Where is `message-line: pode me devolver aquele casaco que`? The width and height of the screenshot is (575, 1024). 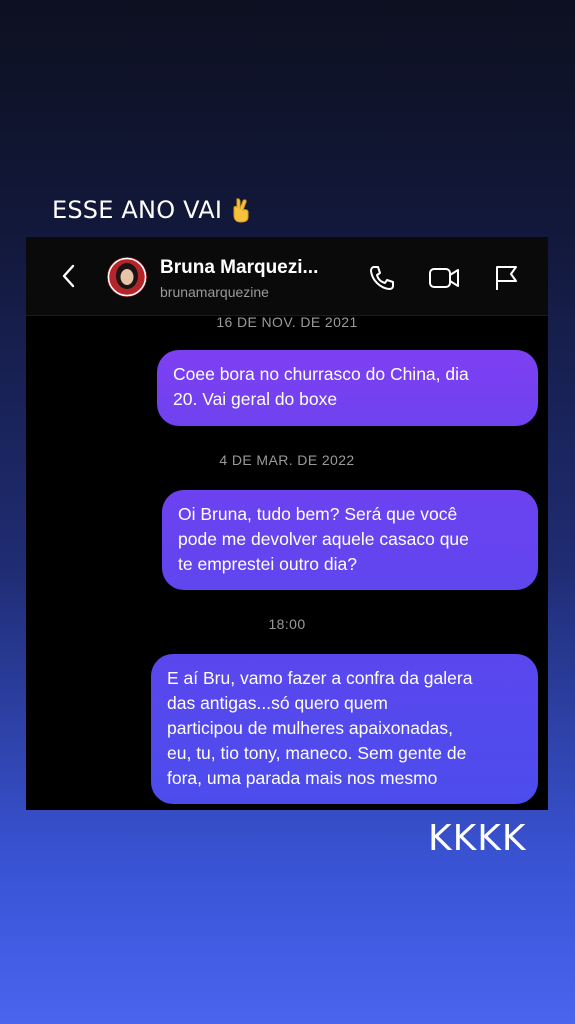 message-line: pode me devolver aquele casaco que is located at coordinates (323, 539).